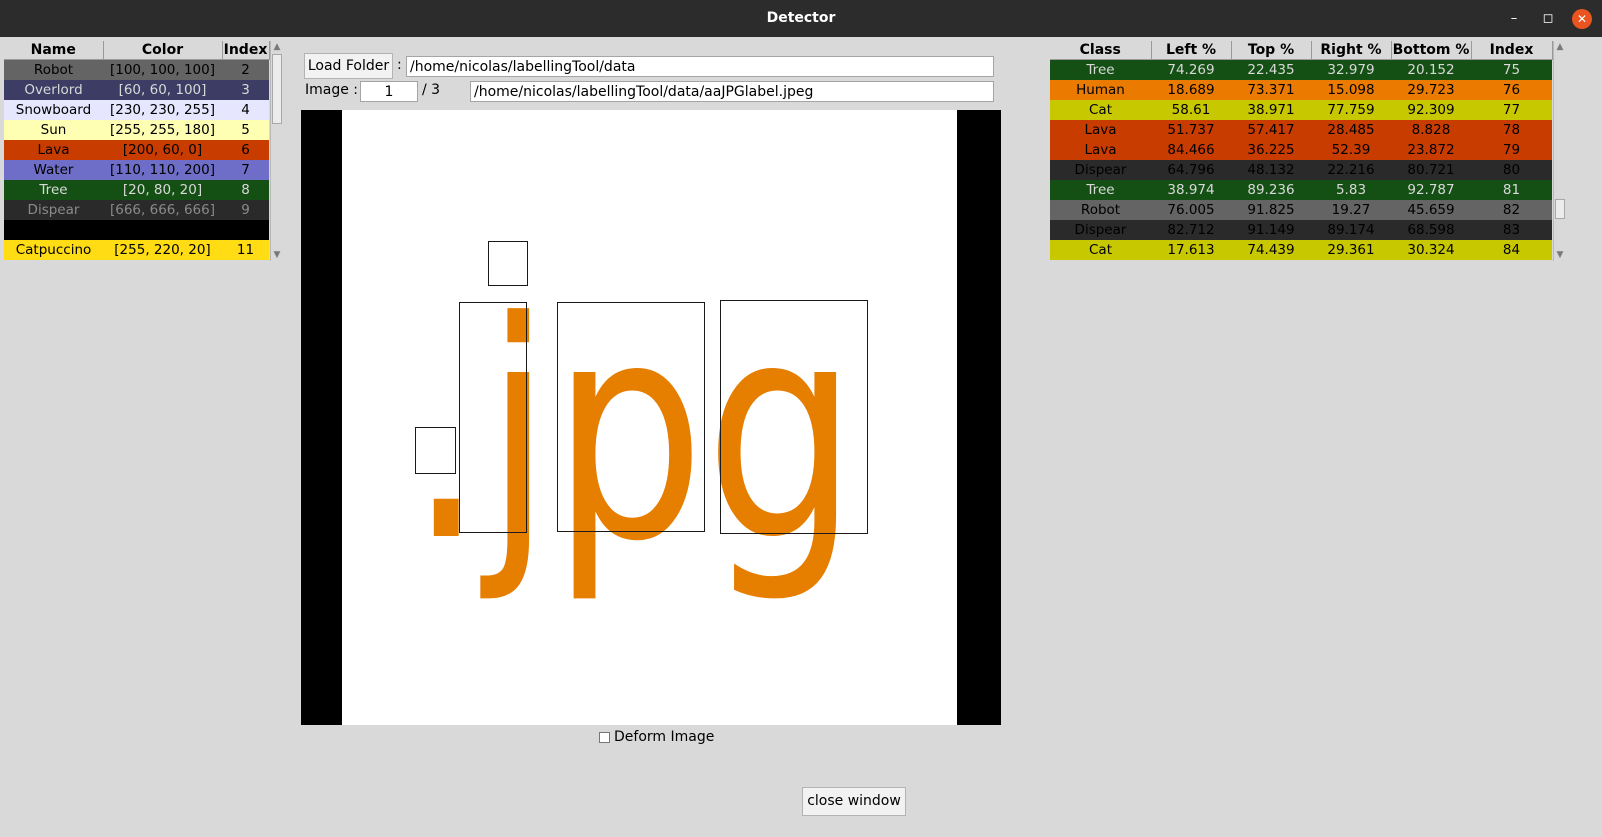  I want to click on class-row, so click(136, 230).